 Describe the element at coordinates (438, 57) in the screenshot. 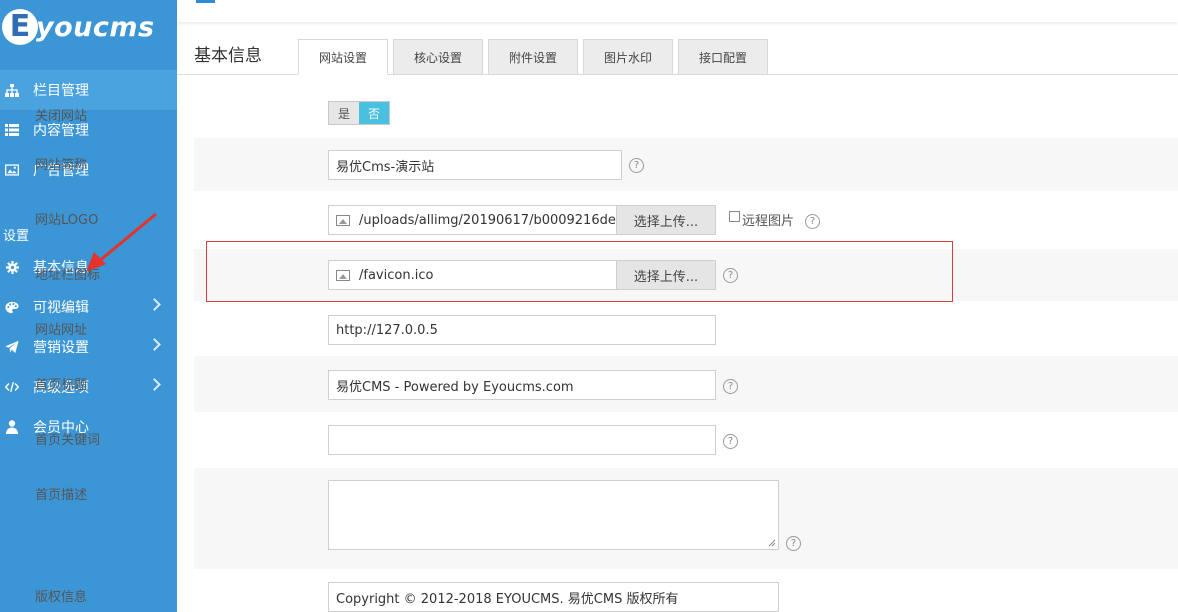

I see `tab-core-settings: 核心设置` at that location.